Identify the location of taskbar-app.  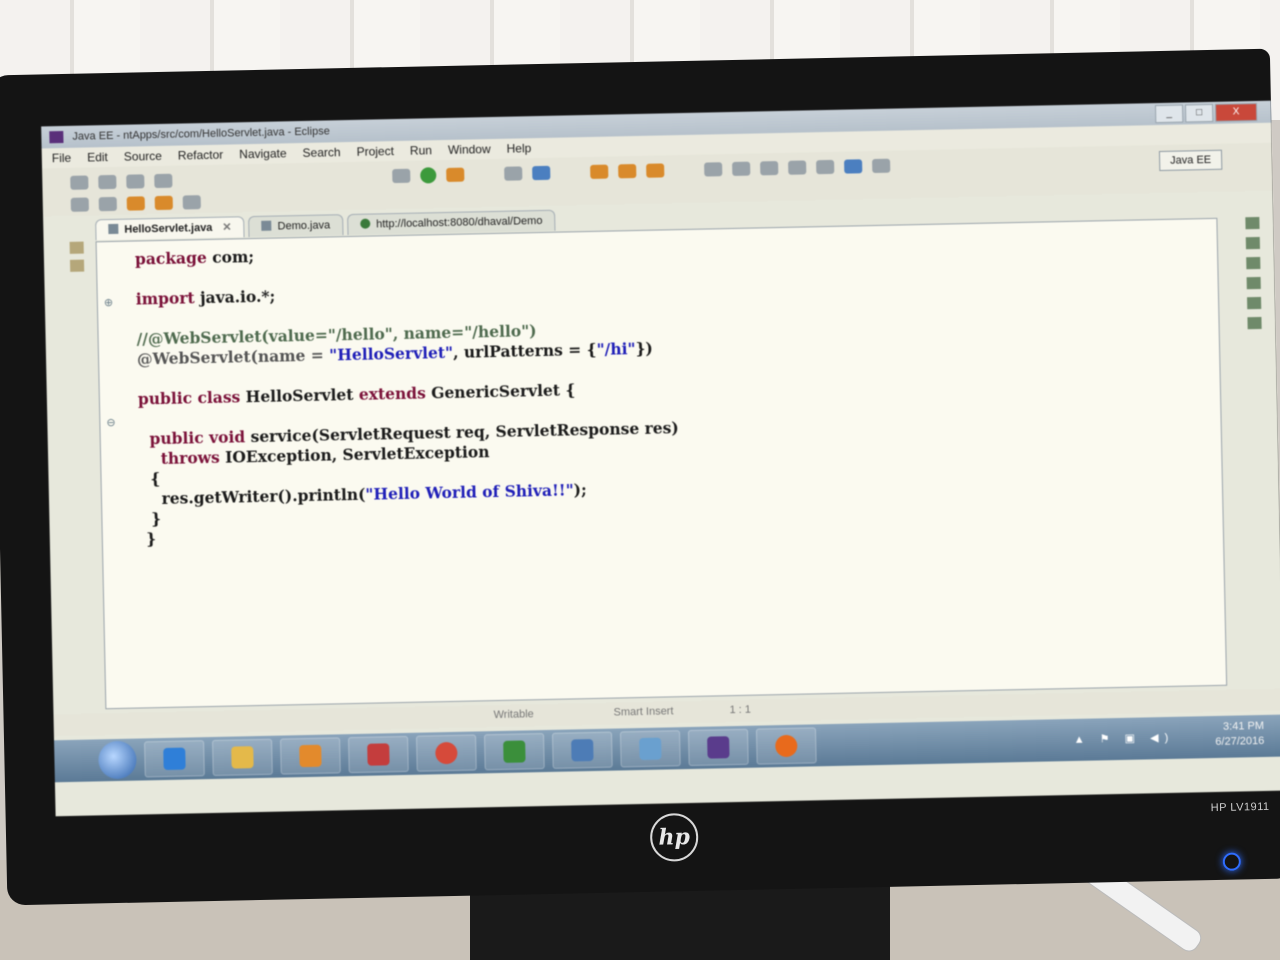
(378, 754).